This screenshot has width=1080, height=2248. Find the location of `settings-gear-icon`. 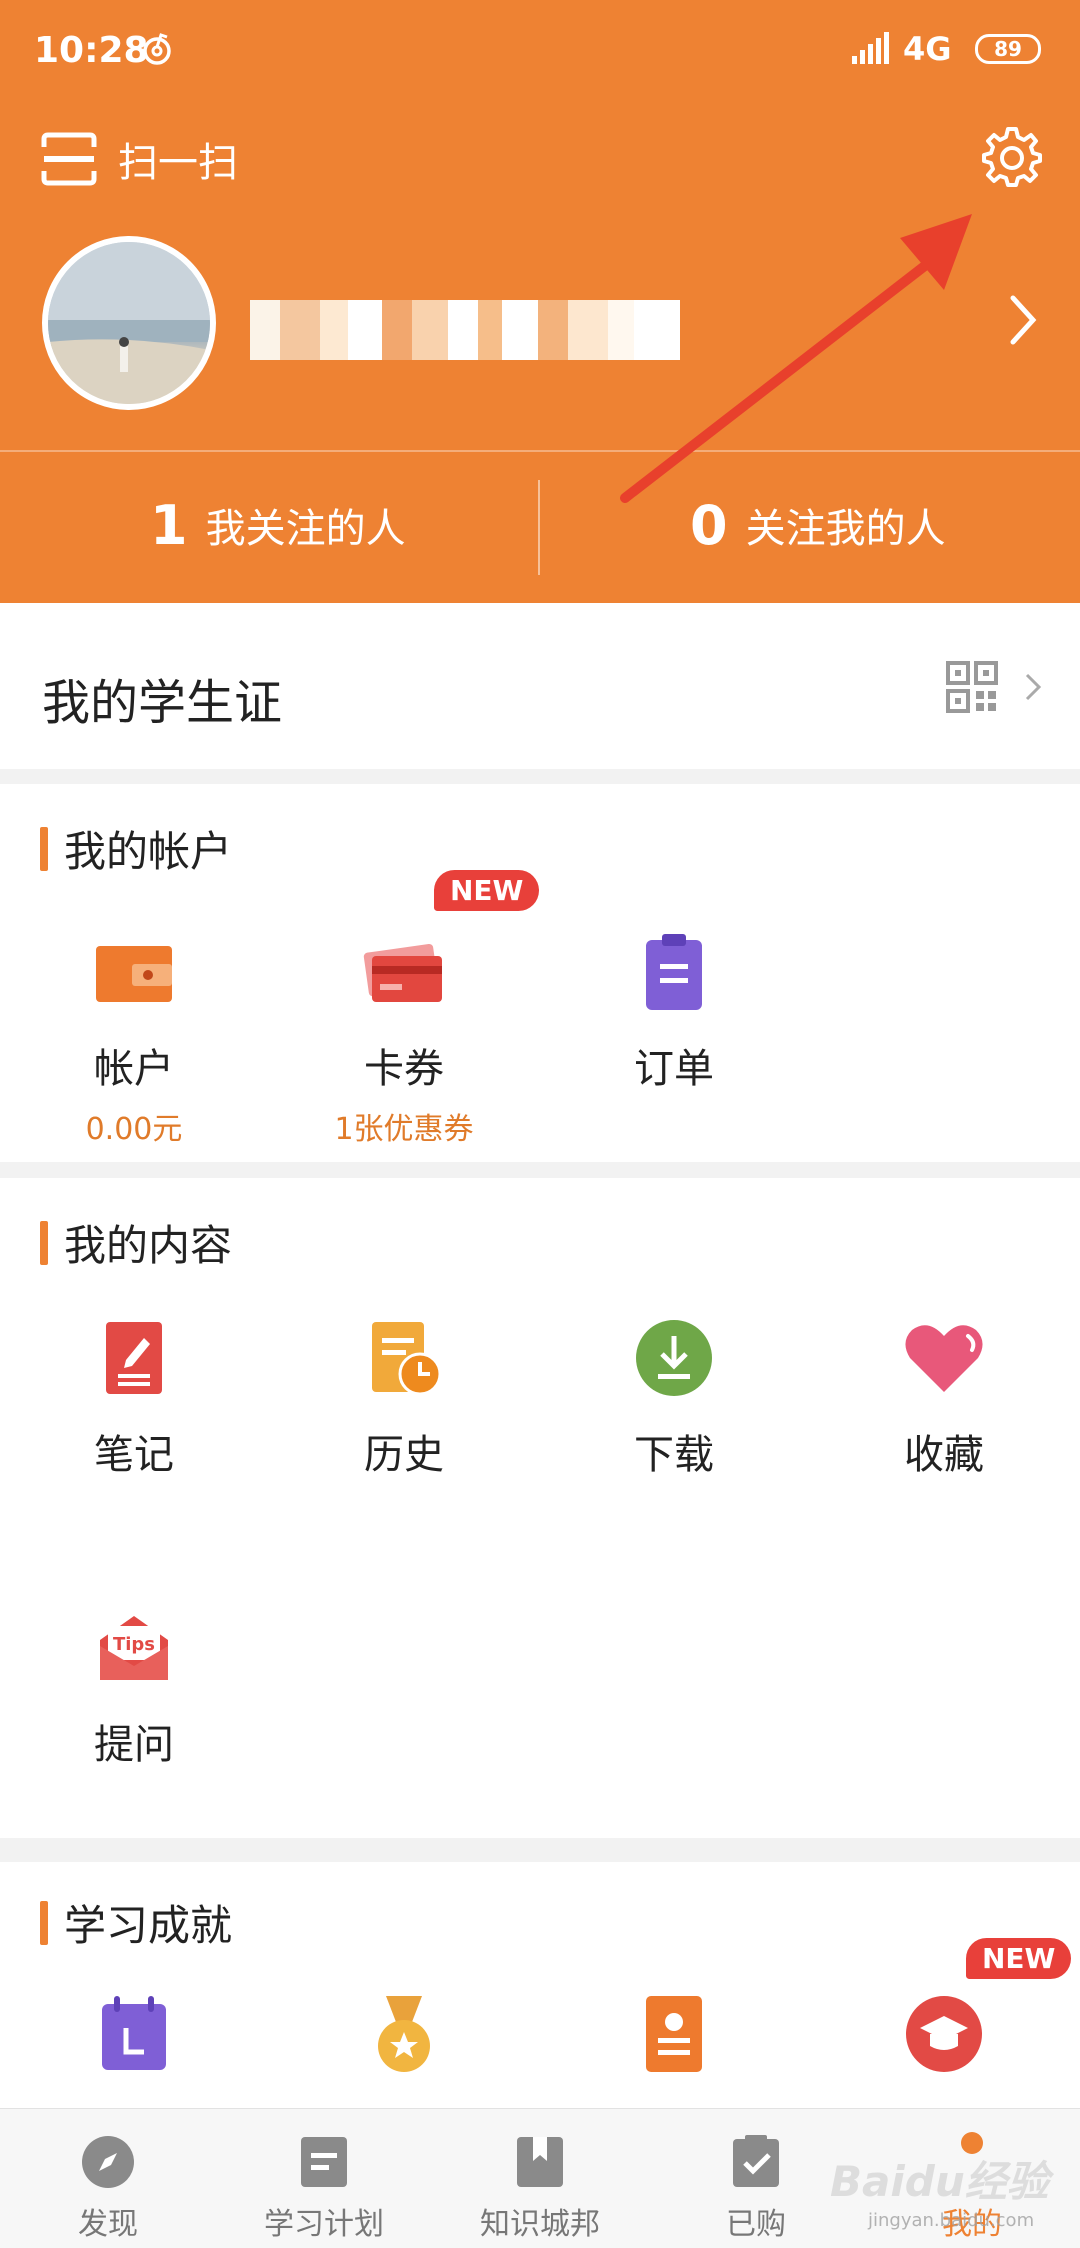

settings-gear-icon is located at coordinates (1012, 157).